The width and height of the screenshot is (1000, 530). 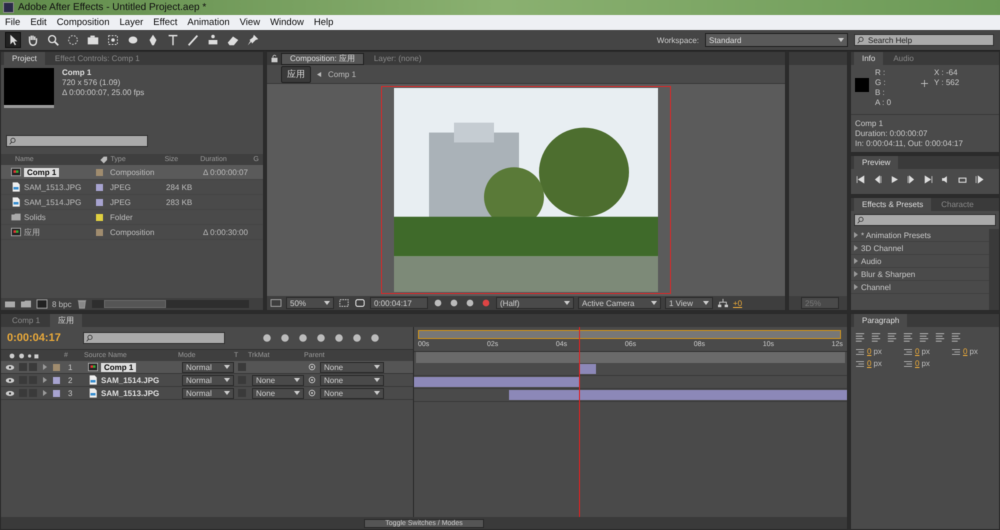 What do you see at coordinates (165, 22) in the screenshot?
I see `menu-item: Effect` at bounding box center [165, 22].